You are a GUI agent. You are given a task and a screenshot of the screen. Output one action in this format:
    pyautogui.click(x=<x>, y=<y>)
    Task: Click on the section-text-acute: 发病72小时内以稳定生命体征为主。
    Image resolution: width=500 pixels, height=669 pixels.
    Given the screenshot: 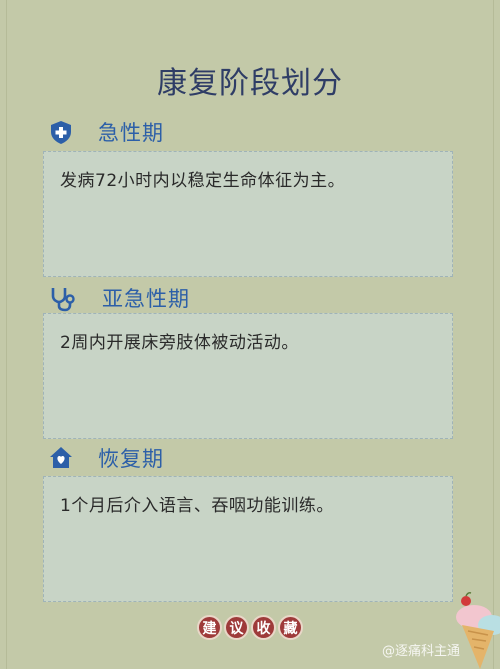 What is the action you would take?
    pyautogui.click(x=203, y=181)
    